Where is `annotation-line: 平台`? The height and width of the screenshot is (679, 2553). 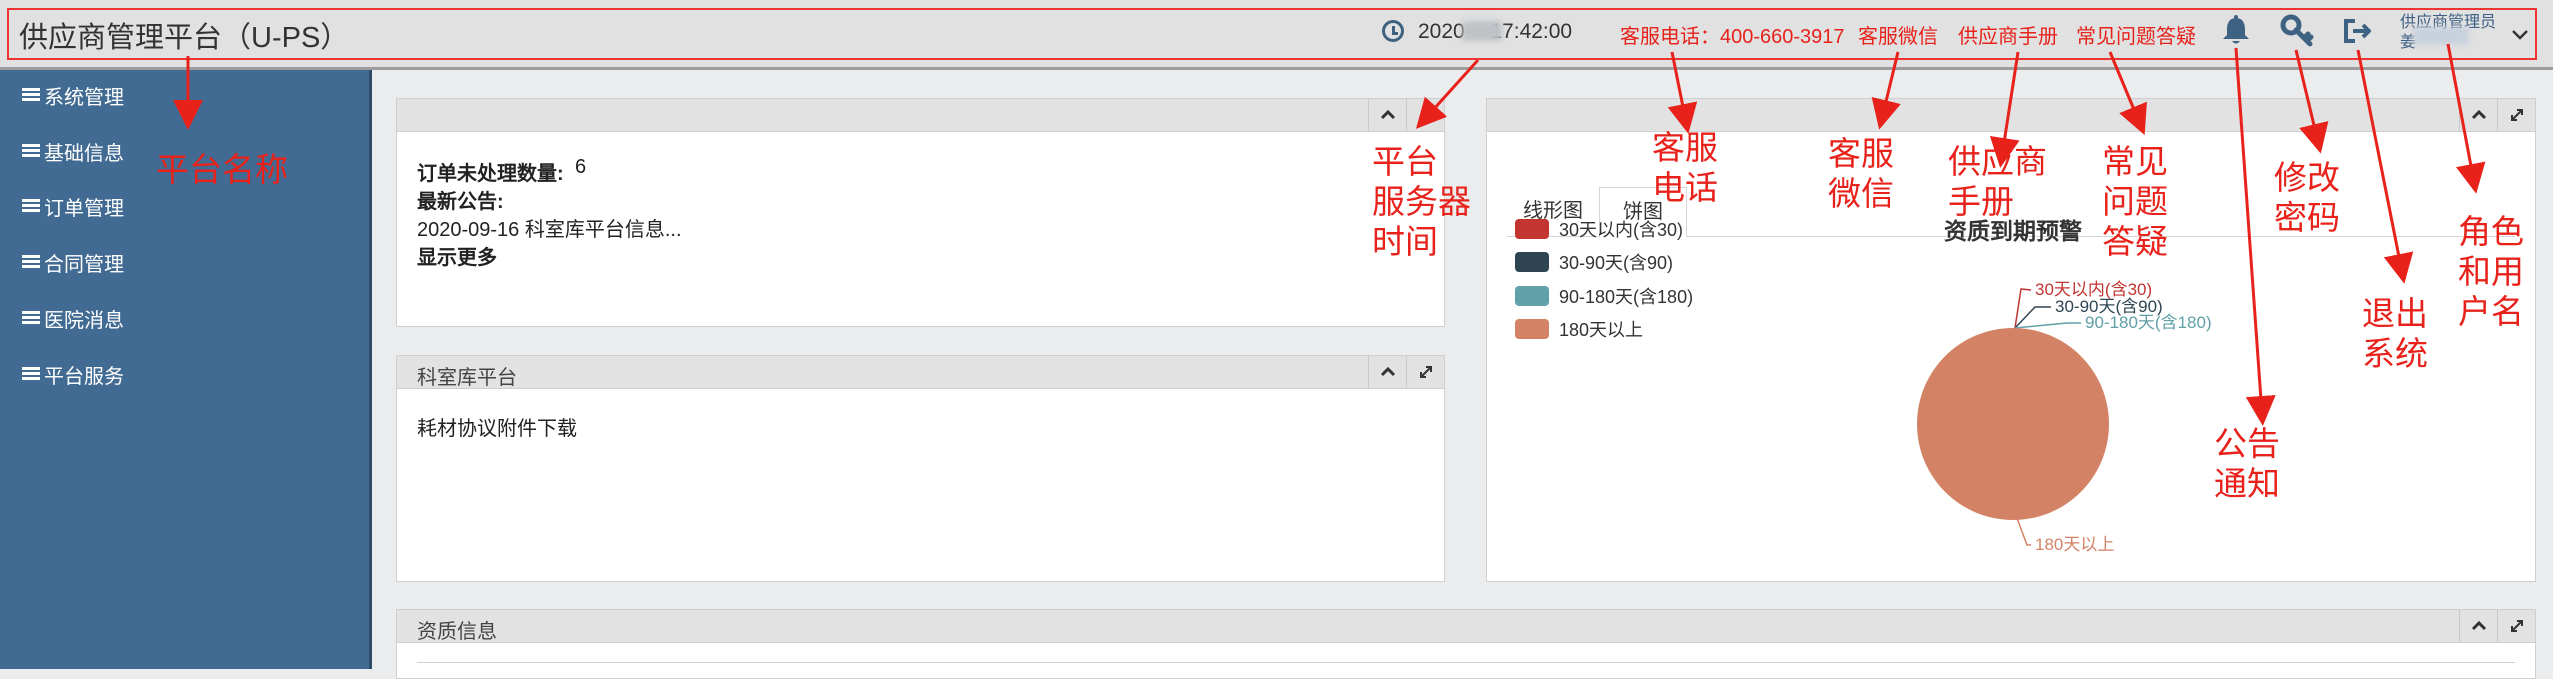
annotation-line: 平台 is located at coordinates (1405, 161).